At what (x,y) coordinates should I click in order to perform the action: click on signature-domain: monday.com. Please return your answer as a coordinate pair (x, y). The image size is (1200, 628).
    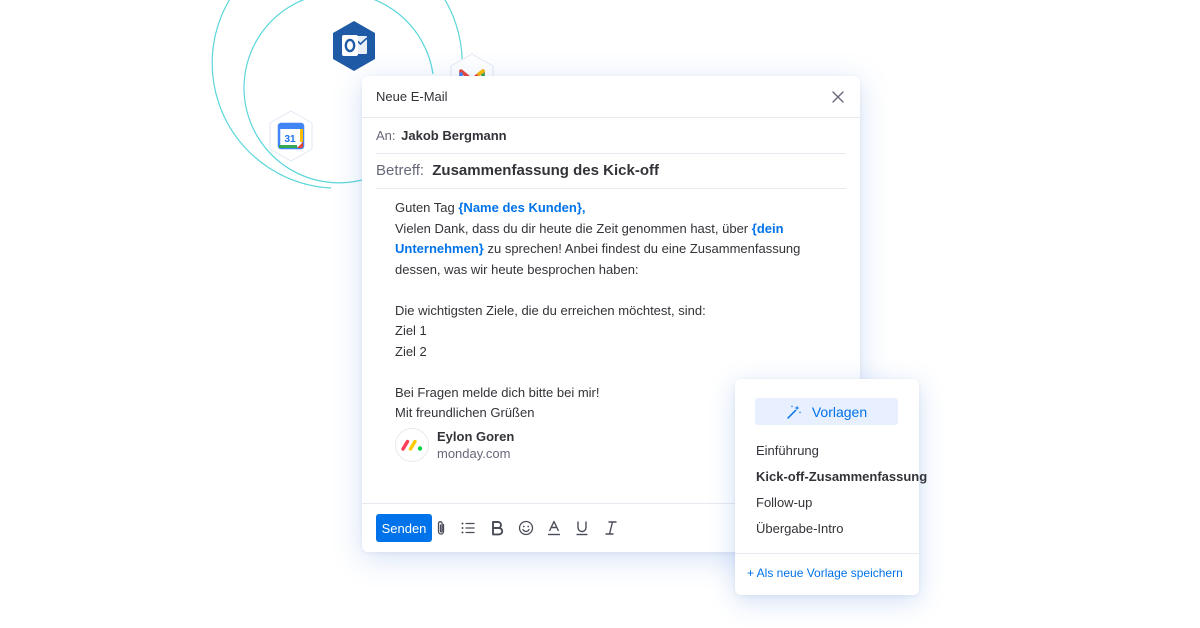
    Looking at the image, I should click on (474, 453).